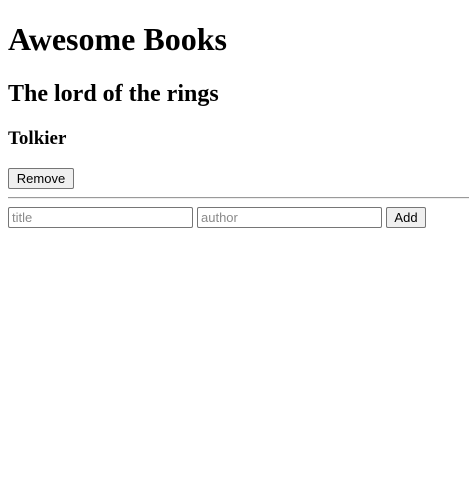 The height and width of the screenshot is (500, 469). What do you see at coordinates (41, 178) in the screenshot?
I see `remove-book-button: Remove` at bounding box center [41, 178].